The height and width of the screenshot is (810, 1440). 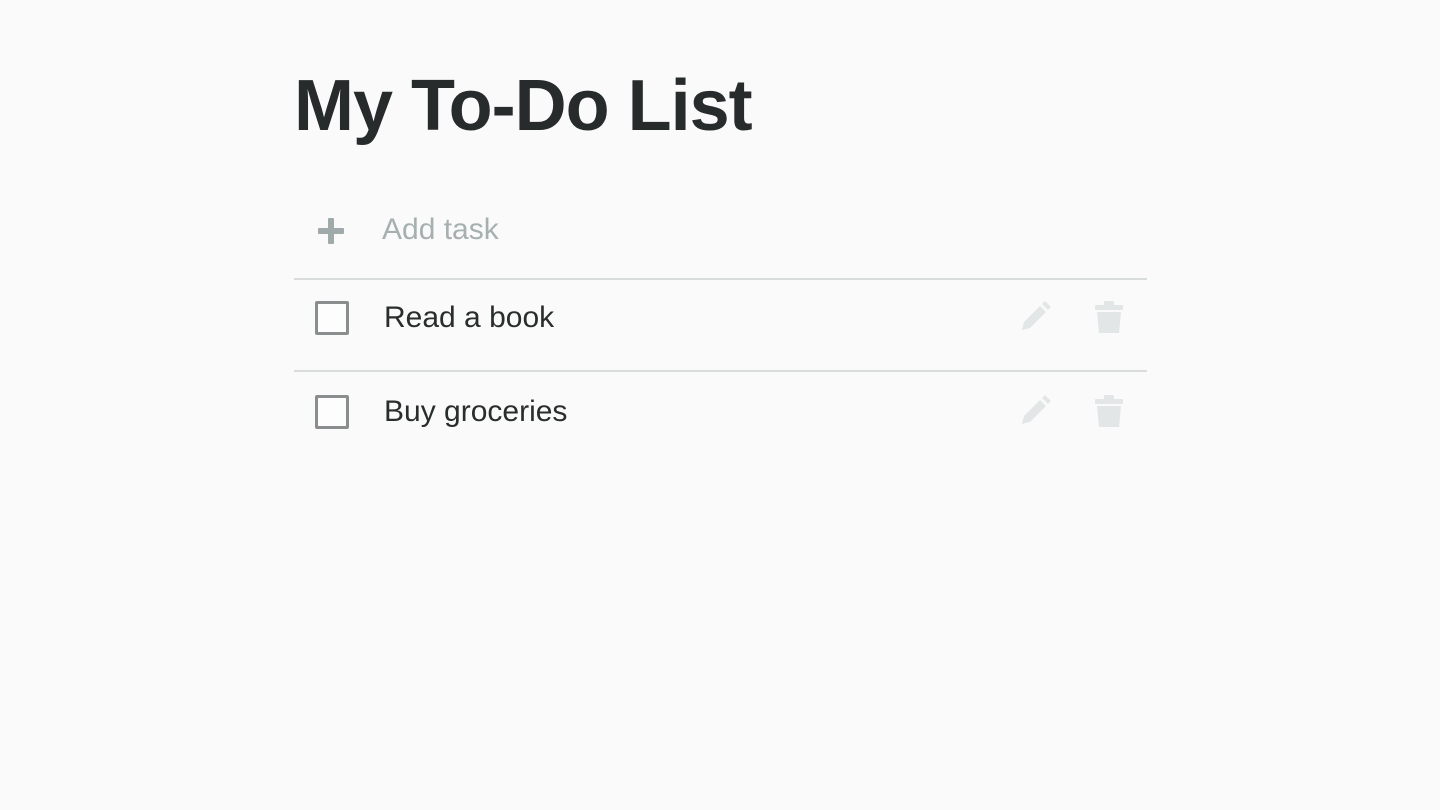 I want to click on task-list: Read a book Buy groceries, so click(x=720, y=371).